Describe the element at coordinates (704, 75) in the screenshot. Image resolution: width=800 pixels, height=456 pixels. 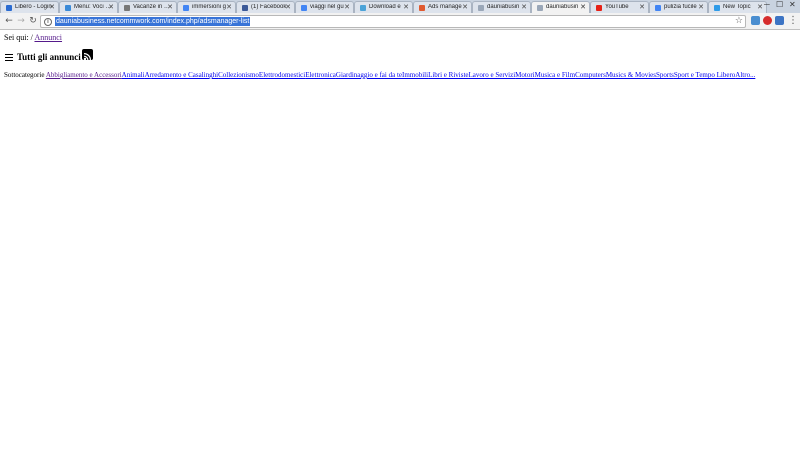
I see `category-link: Sport e Tempo Libero` at that location.